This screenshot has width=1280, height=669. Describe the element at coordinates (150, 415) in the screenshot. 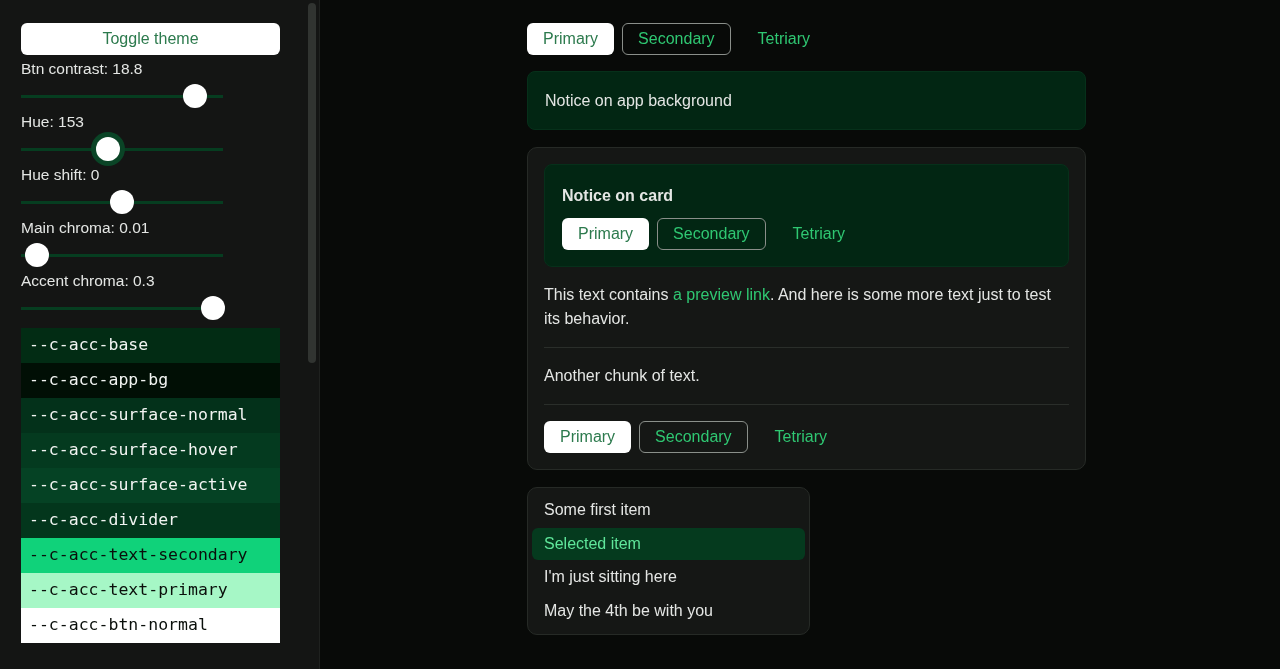

I see `color-swatch: --c-acc-surface-normal` at that location.